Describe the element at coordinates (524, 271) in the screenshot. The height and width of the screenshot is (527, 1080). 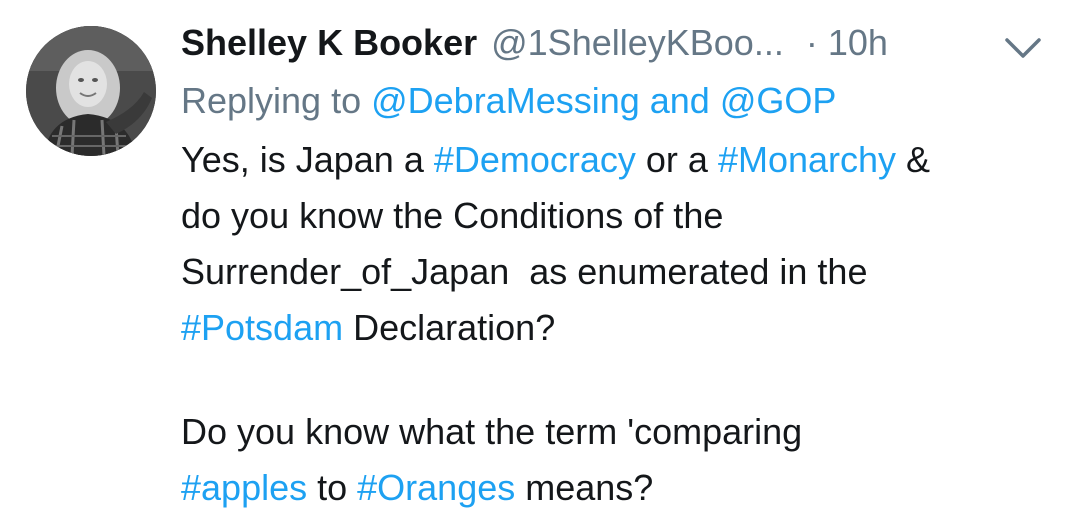
I see `tweet-line-3: Surrender_of_Japan as enumerated in the` at that location.